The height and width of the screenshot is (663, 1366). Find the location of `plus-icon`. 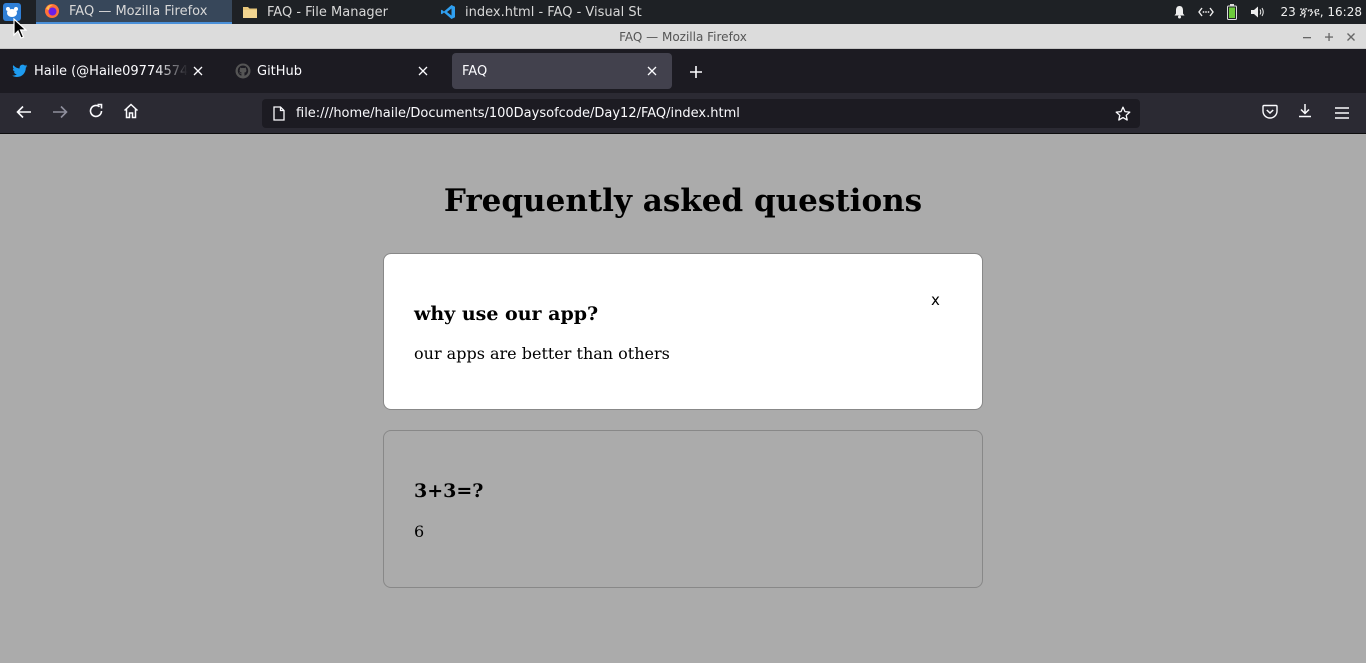

plus-icon is located at coordinates (696, 73).